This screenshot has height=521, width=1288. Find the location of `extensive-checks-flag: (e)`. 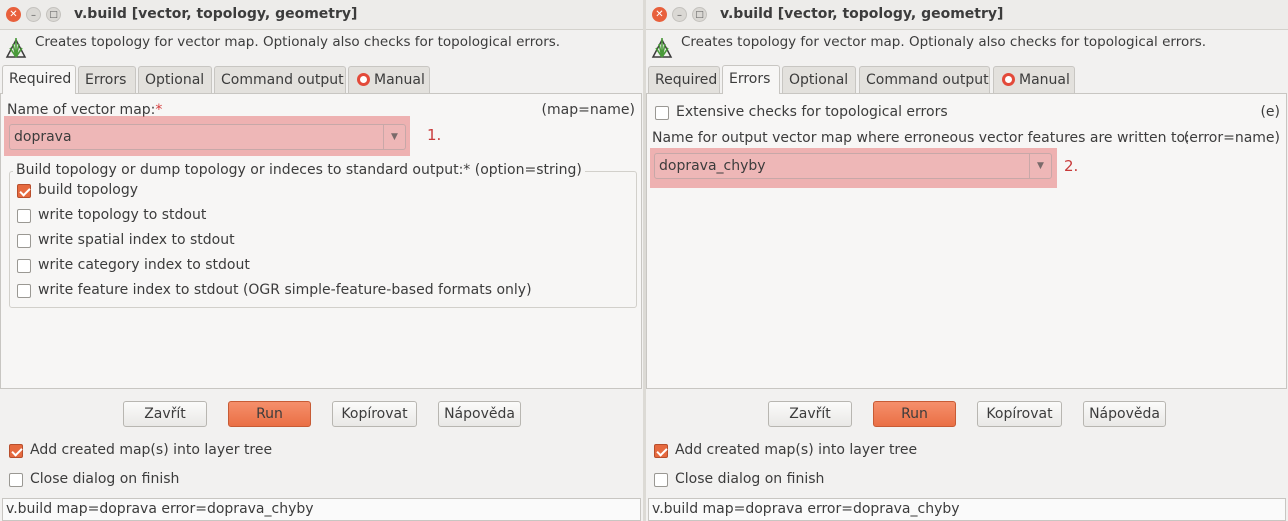

extensive-checks-flag: (e) is located at coordinates (1270, 112).